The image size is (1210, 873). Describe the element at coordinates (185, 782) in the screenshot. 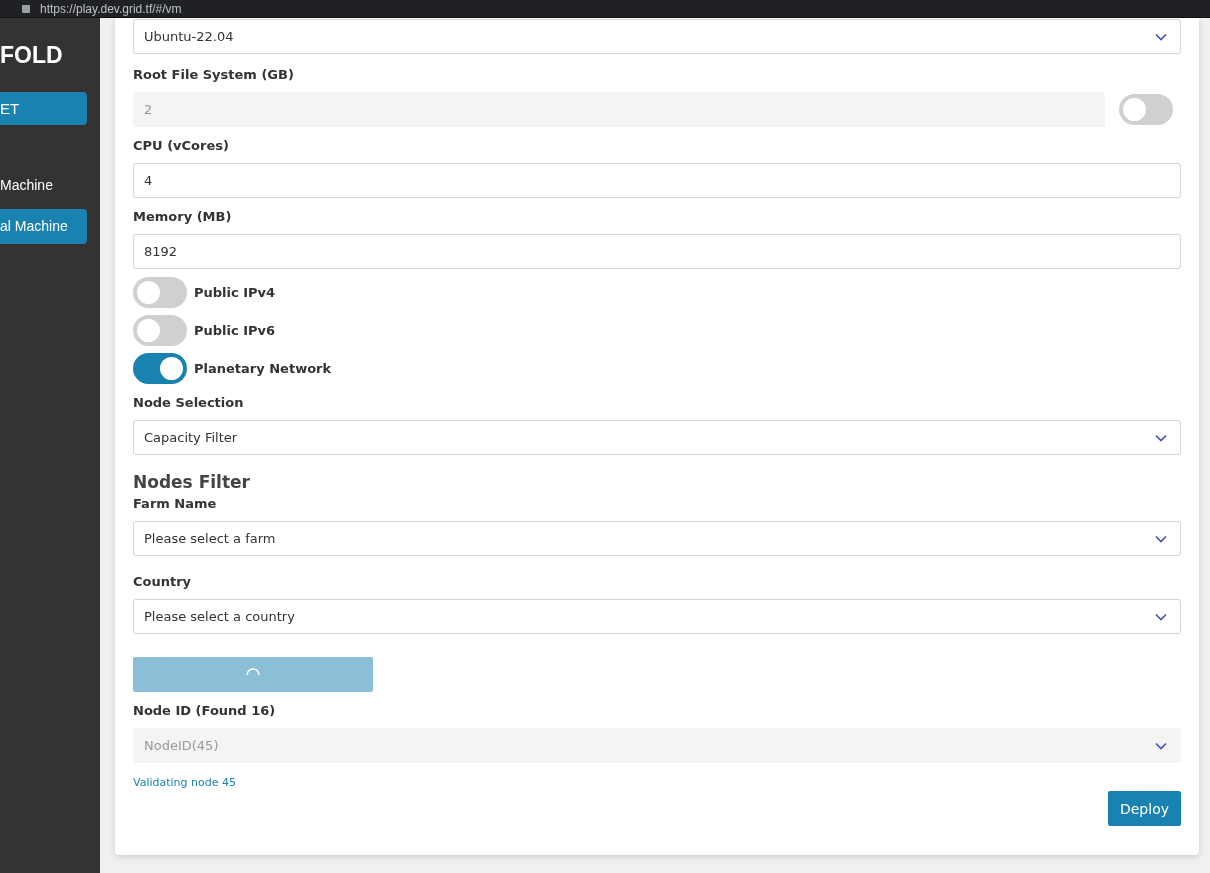

I see `status-message: Validating node 45` at that location.